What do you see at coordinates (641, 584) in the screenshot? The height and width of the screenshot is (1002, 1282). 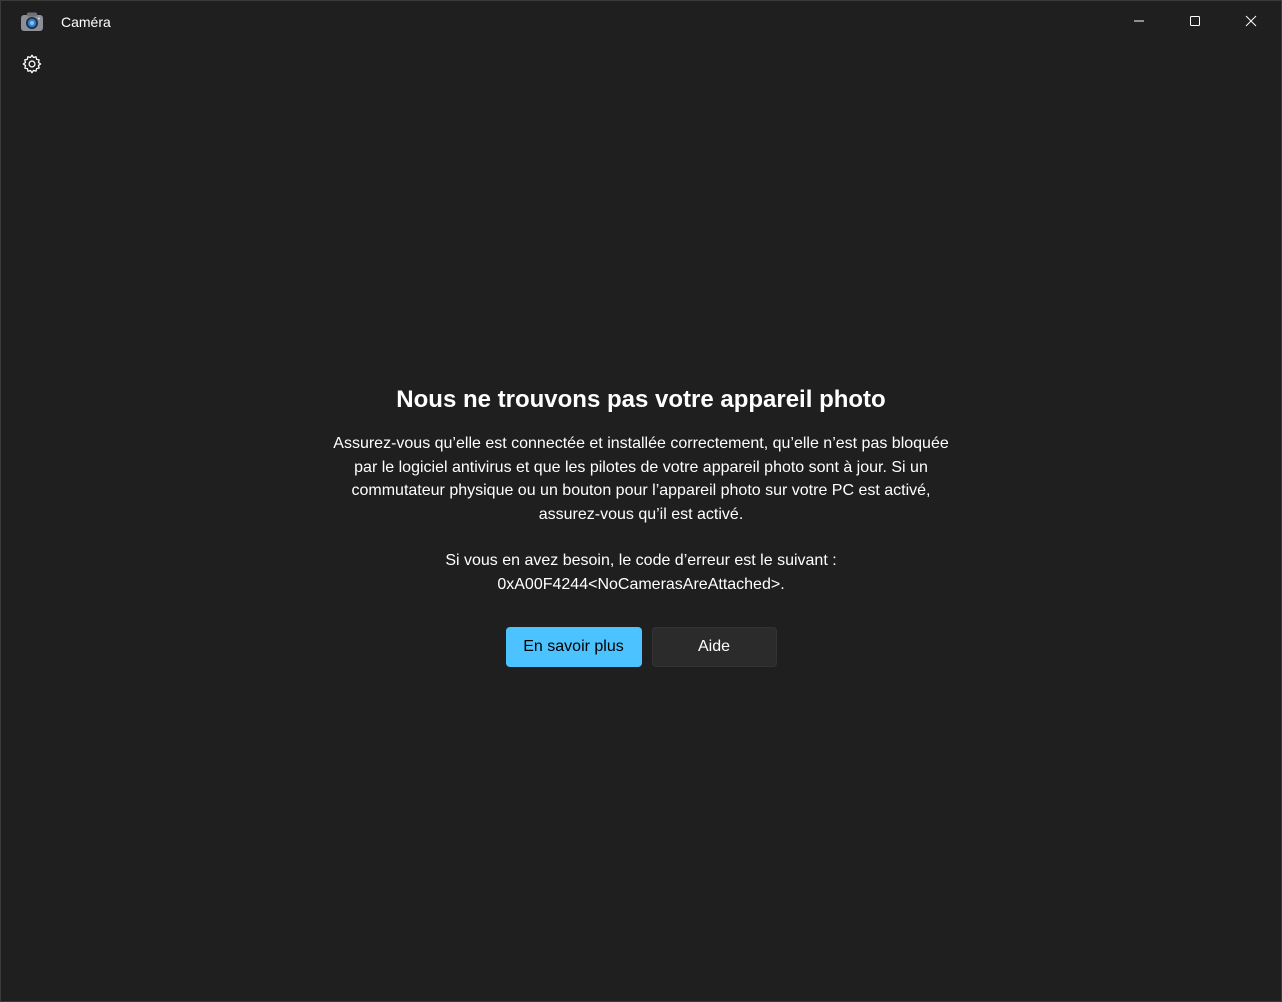 I see `error-code: 0xA00F4244<NoCamerasAreAttached>.` at bounding box center [641, 584].